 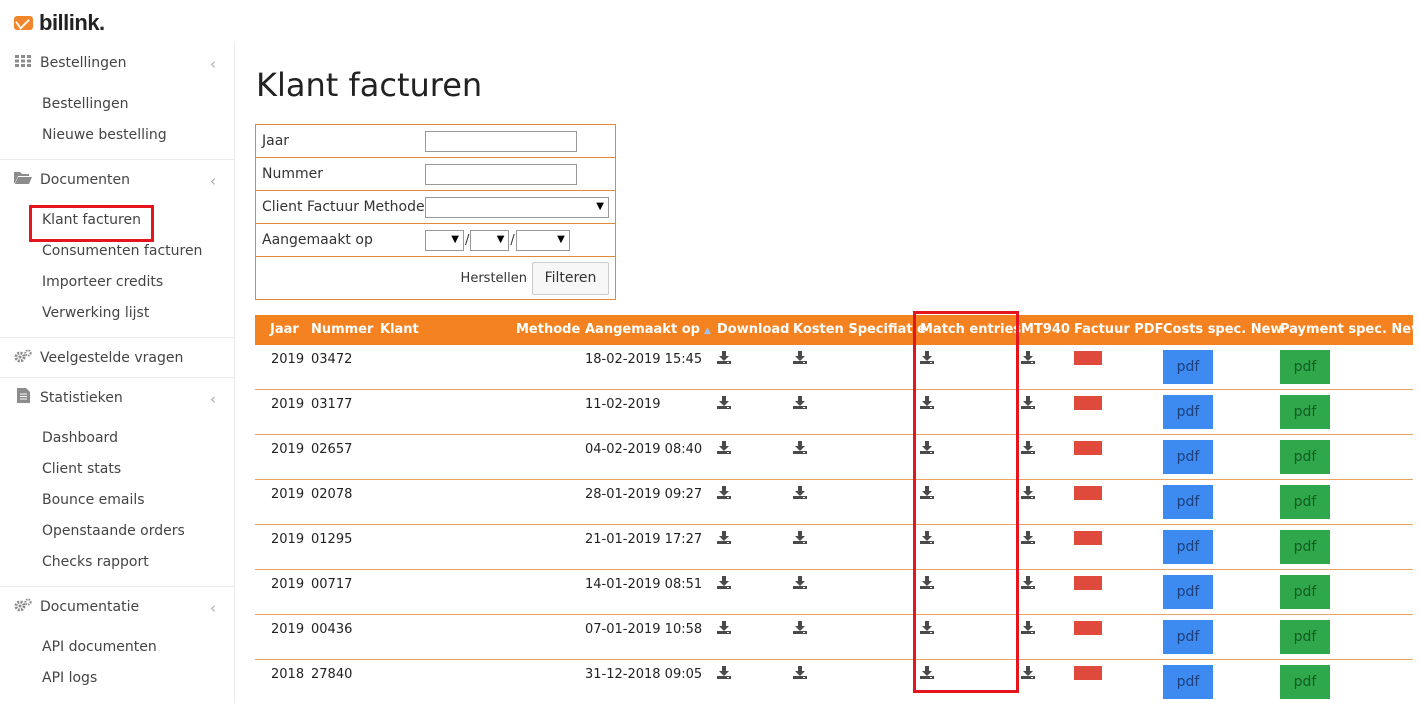 I want to click on sidebar-item-nieuwe-bestelling: Nieuwe bestelling, so click(x=117, y=135).